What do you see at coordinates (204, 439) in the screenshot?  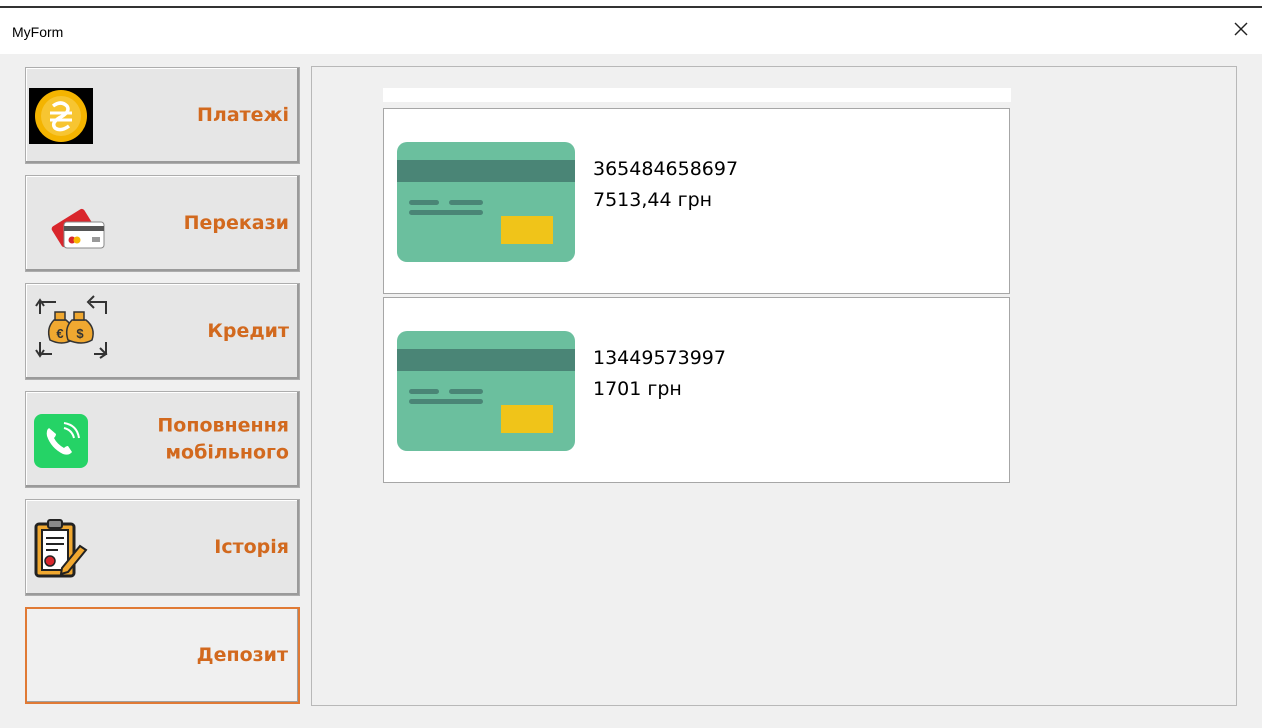 I see `nav-label-mobile-topup: Поповнення мобільного` at bounding box center [204, 439].